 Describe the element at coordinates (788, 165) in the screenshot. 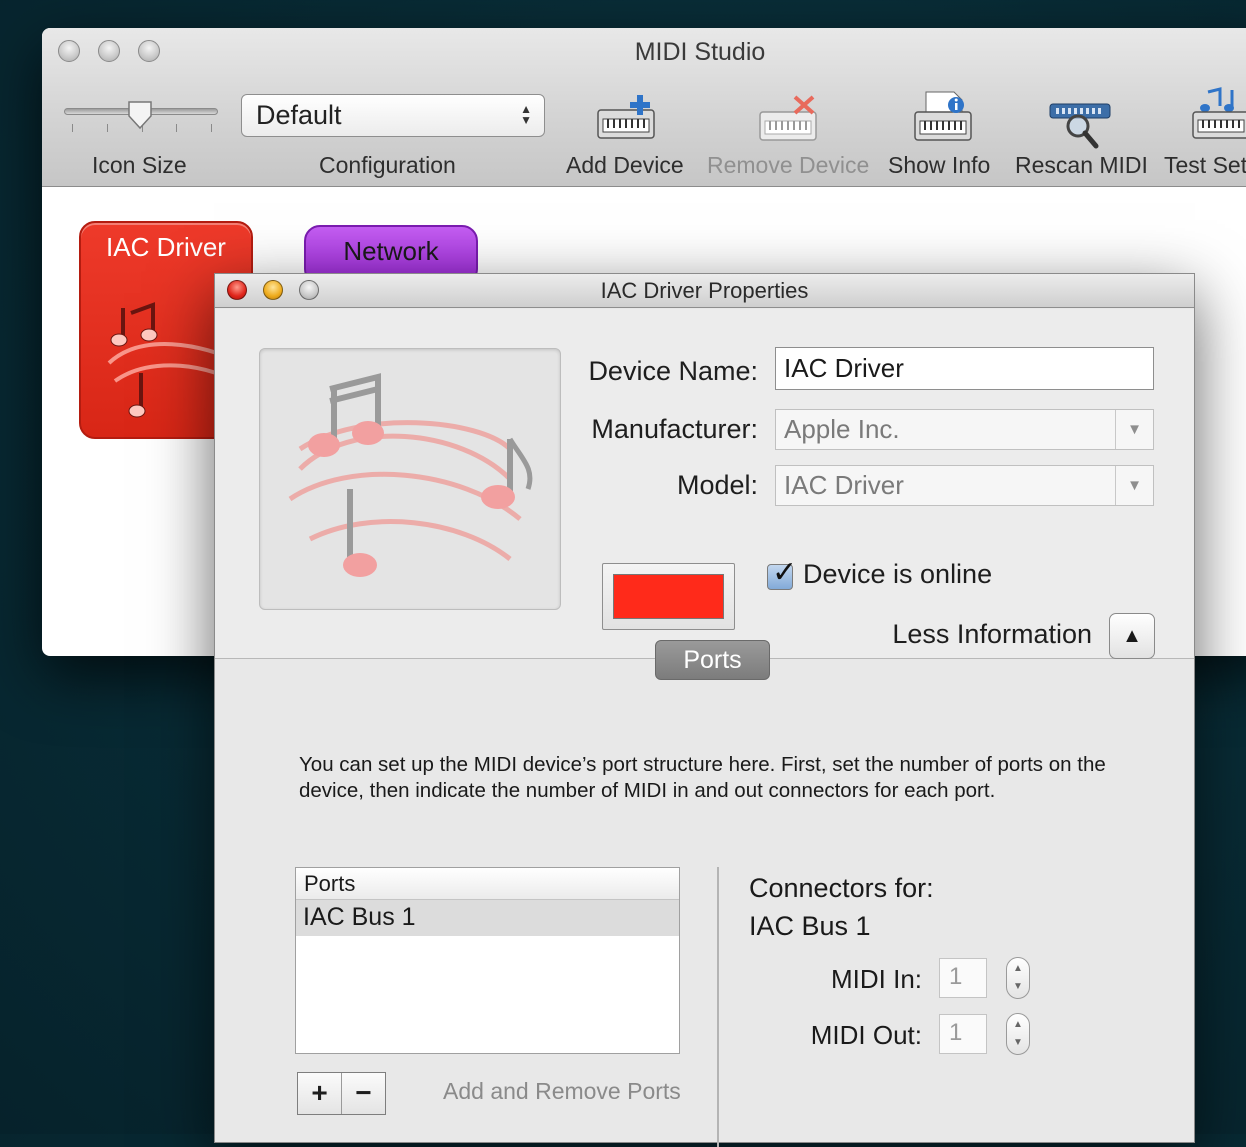

I see `remove-device-button: Remove Device` at that location.